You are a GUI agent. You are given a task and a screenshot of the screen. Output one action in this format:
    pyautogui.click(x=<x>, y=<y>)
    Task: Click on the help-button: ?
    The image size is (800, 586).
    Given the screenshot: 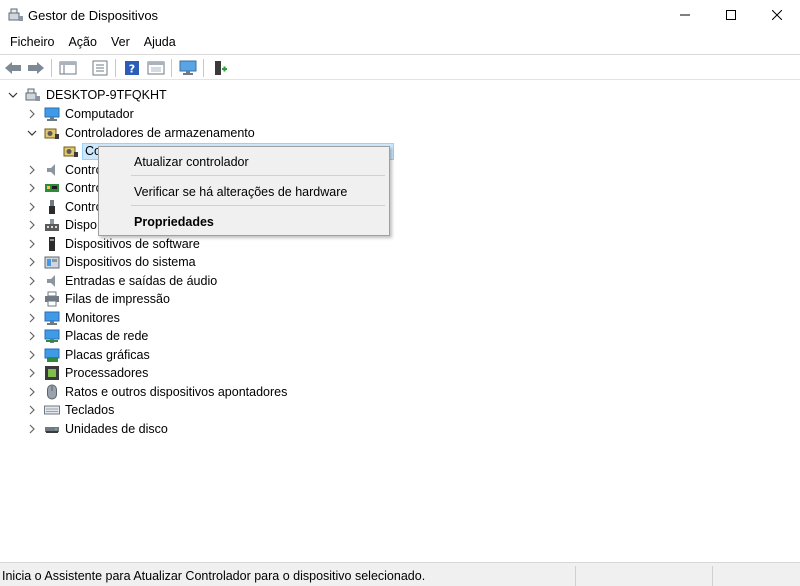 What is the action you would take?
    pyautogui.click(x=132, y=68)
    